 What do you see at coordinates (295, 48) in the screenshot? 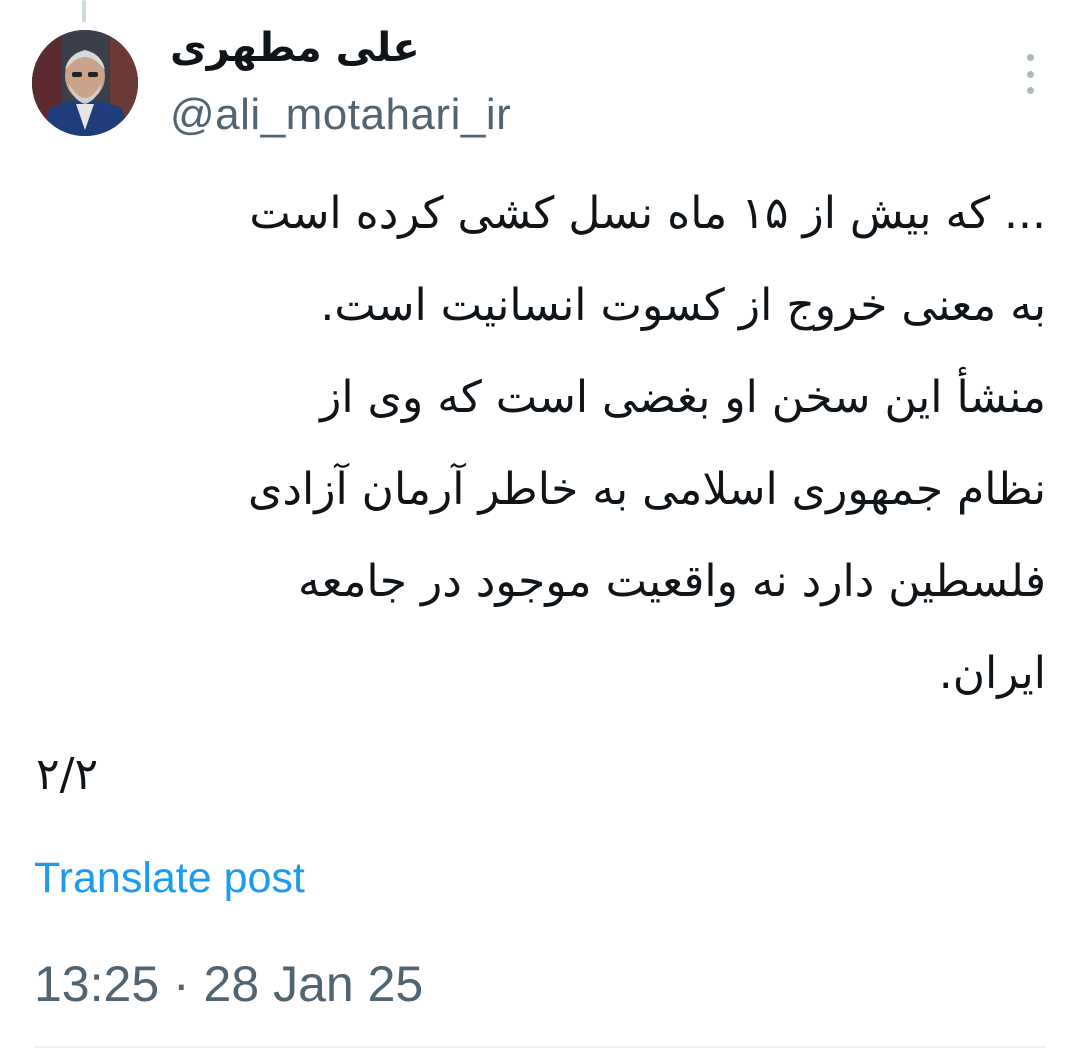
I see `author-display-name: علی مطهری` at bounding box center [295, 48].